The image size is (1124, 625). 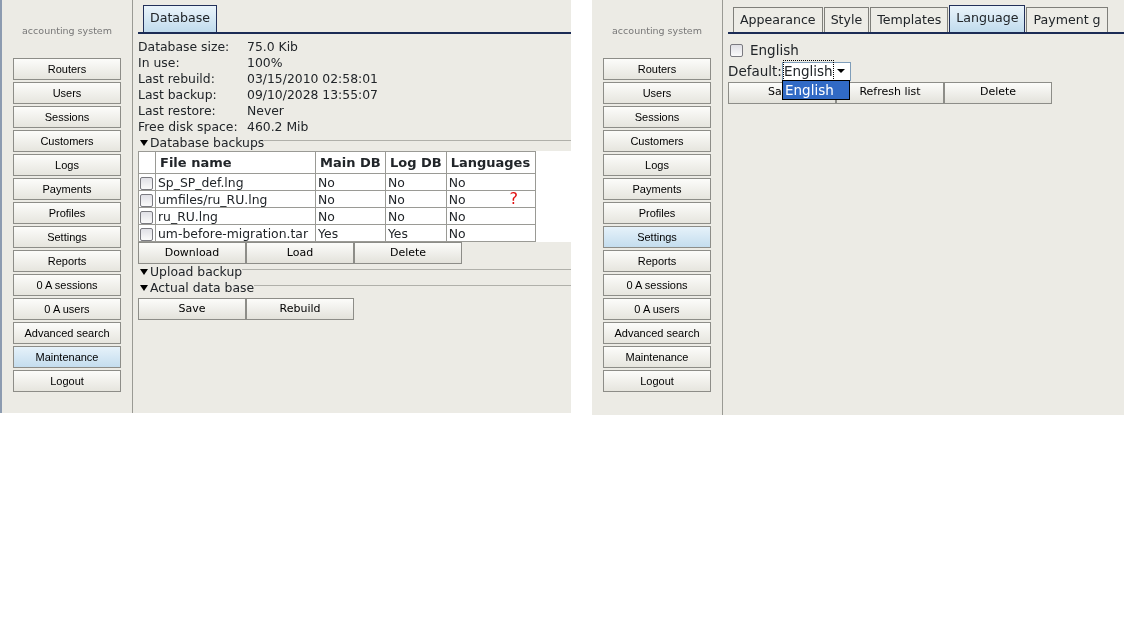 I want to click on stat-label: Last rebuild:, so click(x=177, y=79).